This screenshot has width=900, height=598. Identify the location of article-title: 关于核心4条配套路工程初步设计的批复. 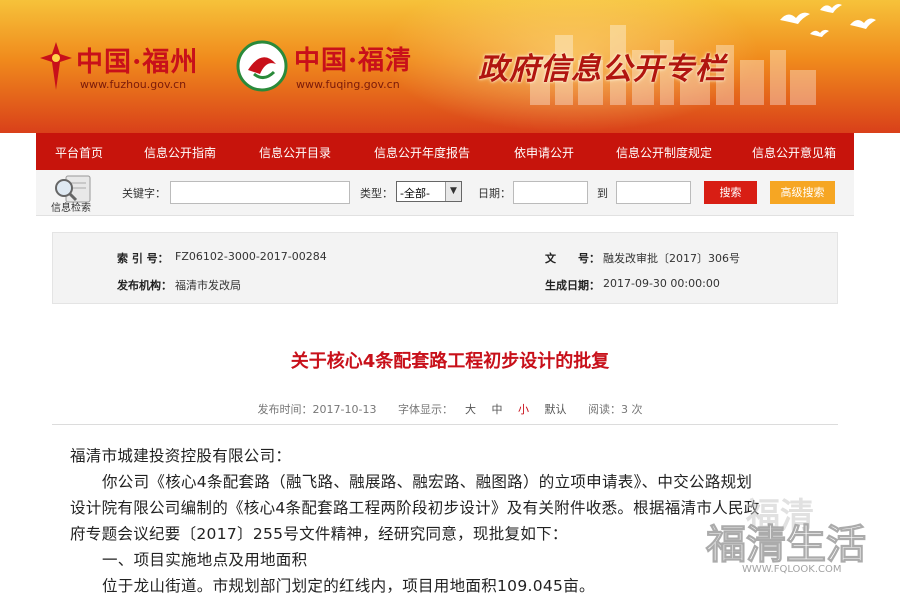
(450, 361).